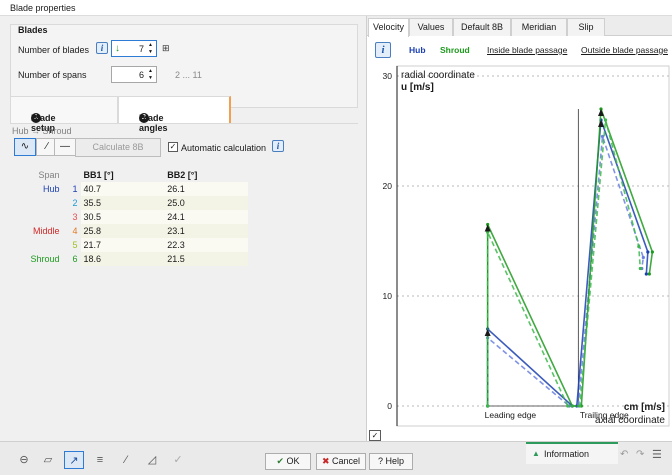  I want to click on diagram-options-checkbox: ✓, so click(375, 435).